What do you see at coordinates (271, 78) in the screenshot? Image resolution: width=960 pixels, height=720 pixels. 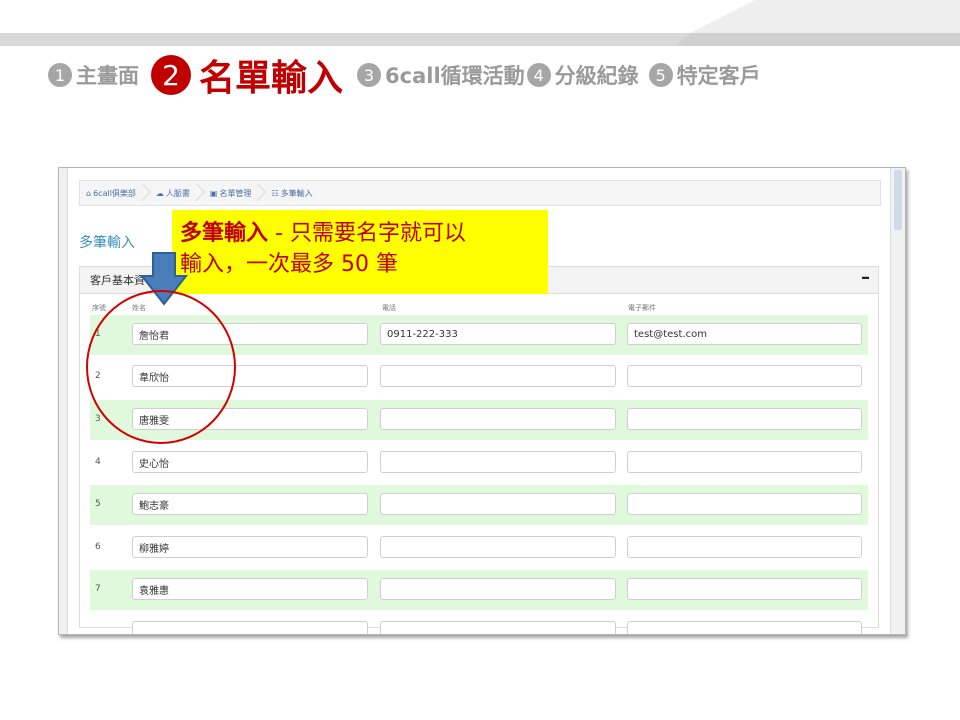 I see `step-label: 名單輸入` at bounding box center [271, 78].